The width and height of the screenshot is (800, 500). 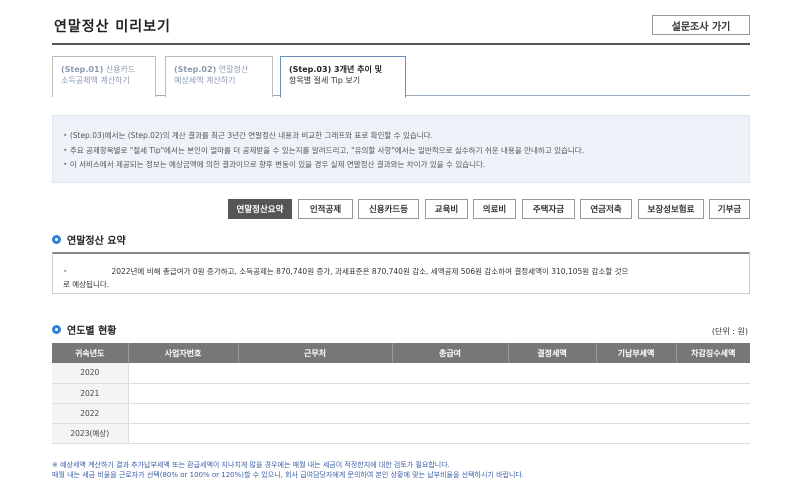 I want to click on table-header-row: 귀속년도 사업자번호 근무처 총급여 결정세액 기납부세액 차감징수세액, so click(x=401, y=353).